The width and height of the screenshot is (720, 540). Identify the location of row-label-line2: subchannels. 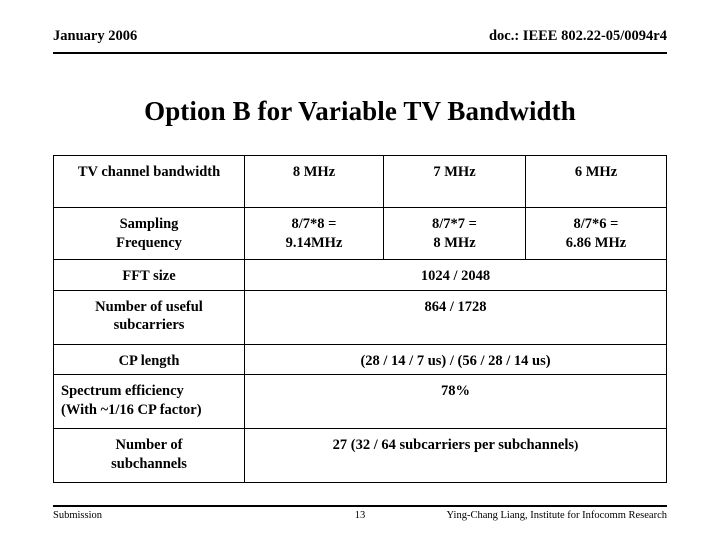
(149, 463).